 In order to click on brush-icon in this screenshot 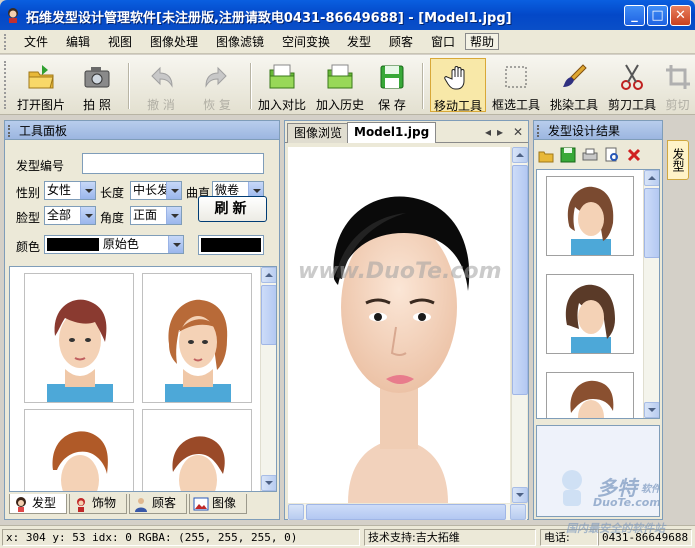, I will do `click(575, 75)`.